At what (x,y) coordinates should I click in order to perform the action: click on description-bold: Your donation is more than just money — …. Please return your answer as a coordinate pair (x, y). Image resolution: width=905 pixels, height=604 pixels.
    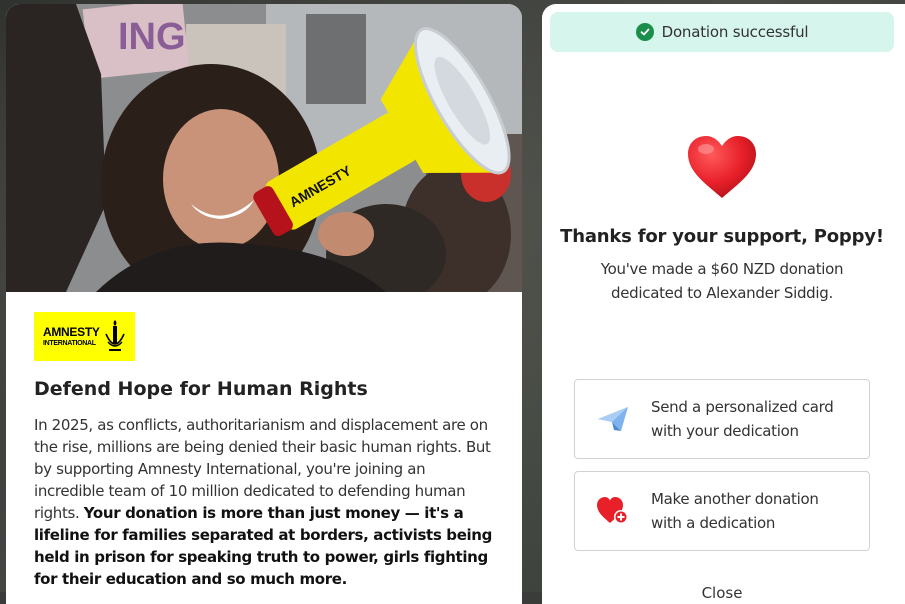
    Looking at the image, I should click on (263, 546).